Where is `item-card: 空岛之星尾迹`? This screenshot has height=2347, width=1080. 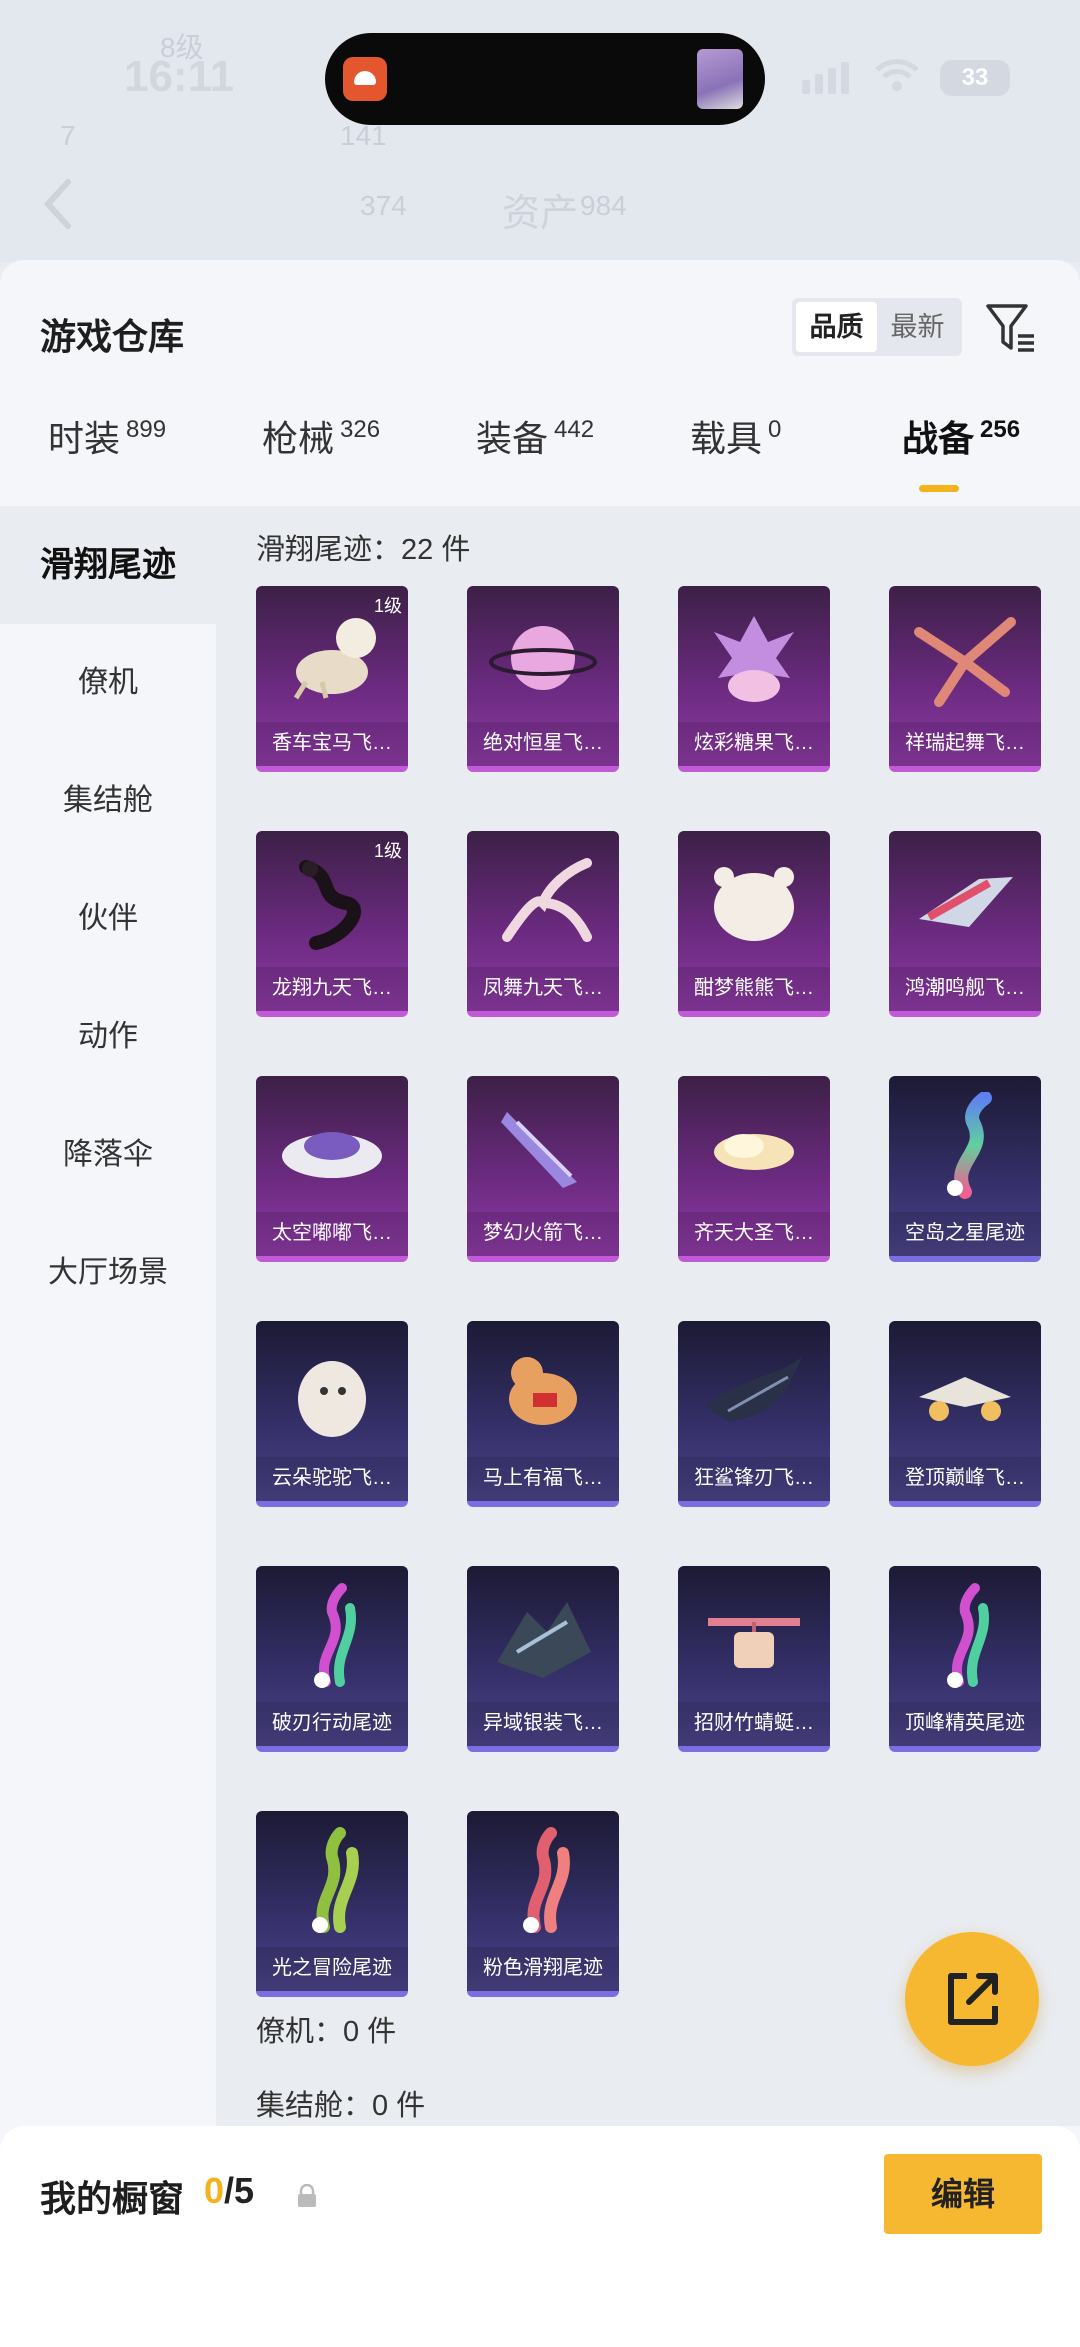 item-card: 空岛之星尾迹 is located at coordinates (965, 1169).